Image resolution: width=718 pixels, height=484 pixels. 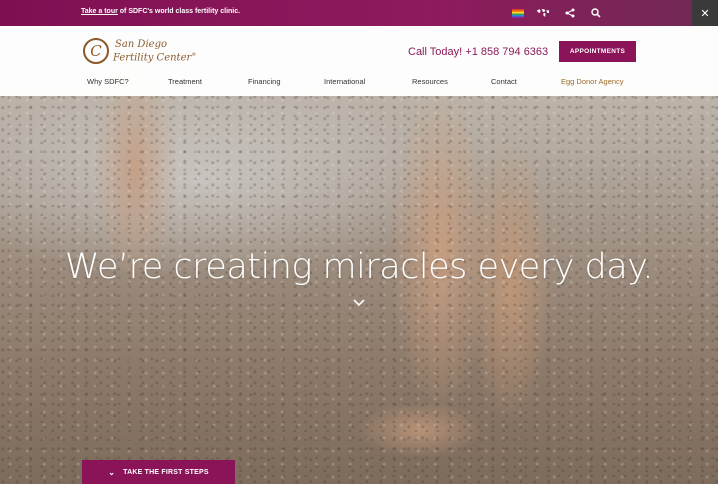 What do you see at coordinates (344, 81) in the screenshot?
I see `nav-international: International` at bounding box center [344, 81].